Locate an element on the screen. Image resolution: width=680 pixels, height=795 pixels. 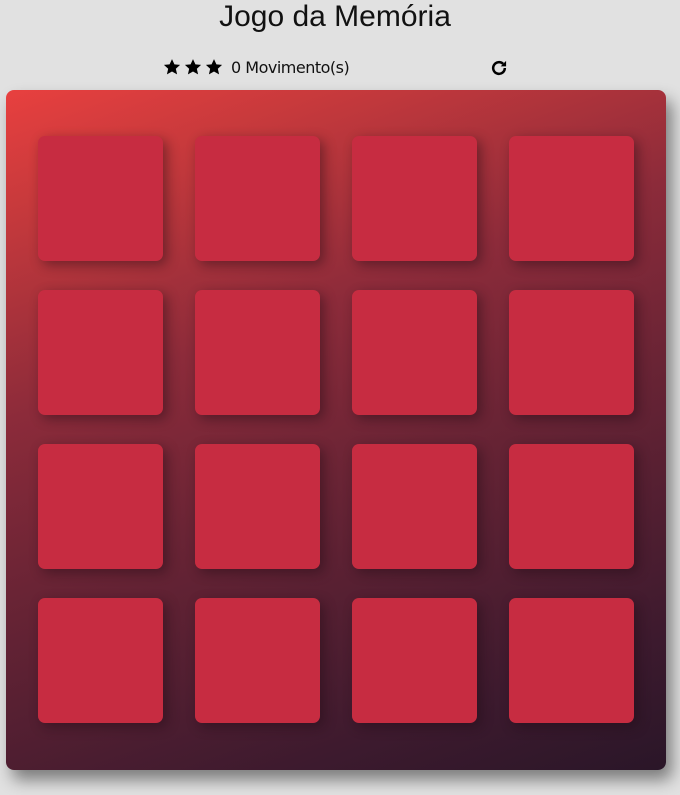
moves-counter: 0 Movimento(s) is located at coordinates (290, 67).